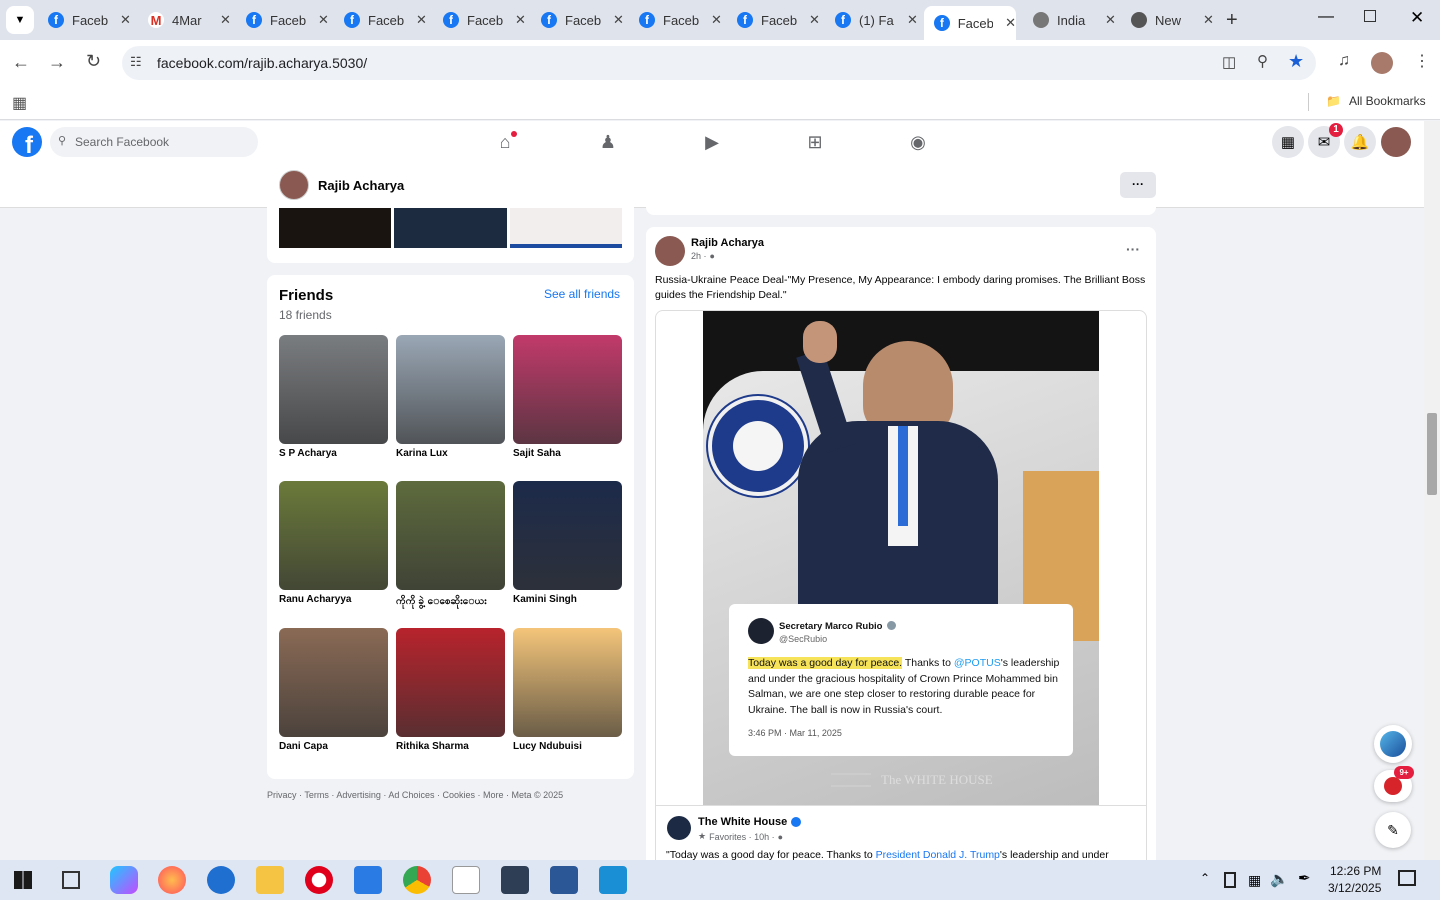 The height and width of the screenshot is (900, 1440). I want to click on friend-name: ကိုကို ခွဲ့ ေစေဆိုးေယး, so click(456, 601).